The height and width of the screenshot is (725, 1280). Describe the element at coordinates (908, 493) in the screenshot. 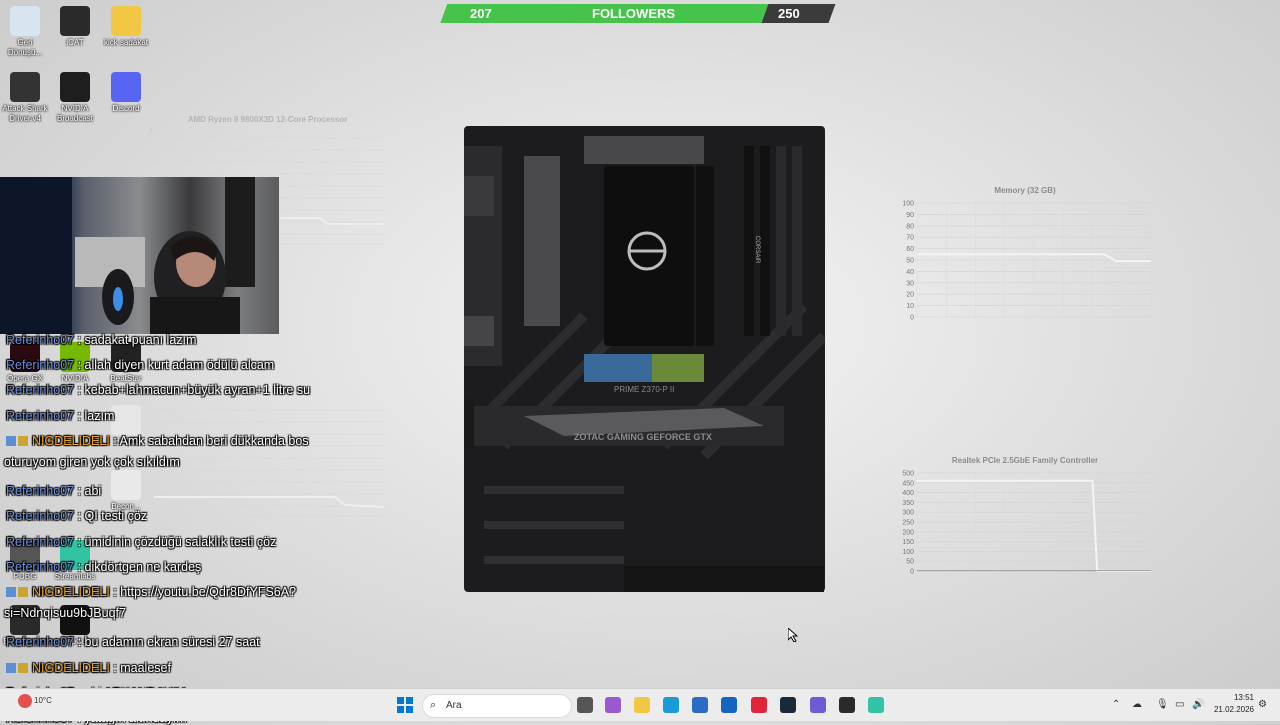

I see `y-tick-label: 400` at that location.